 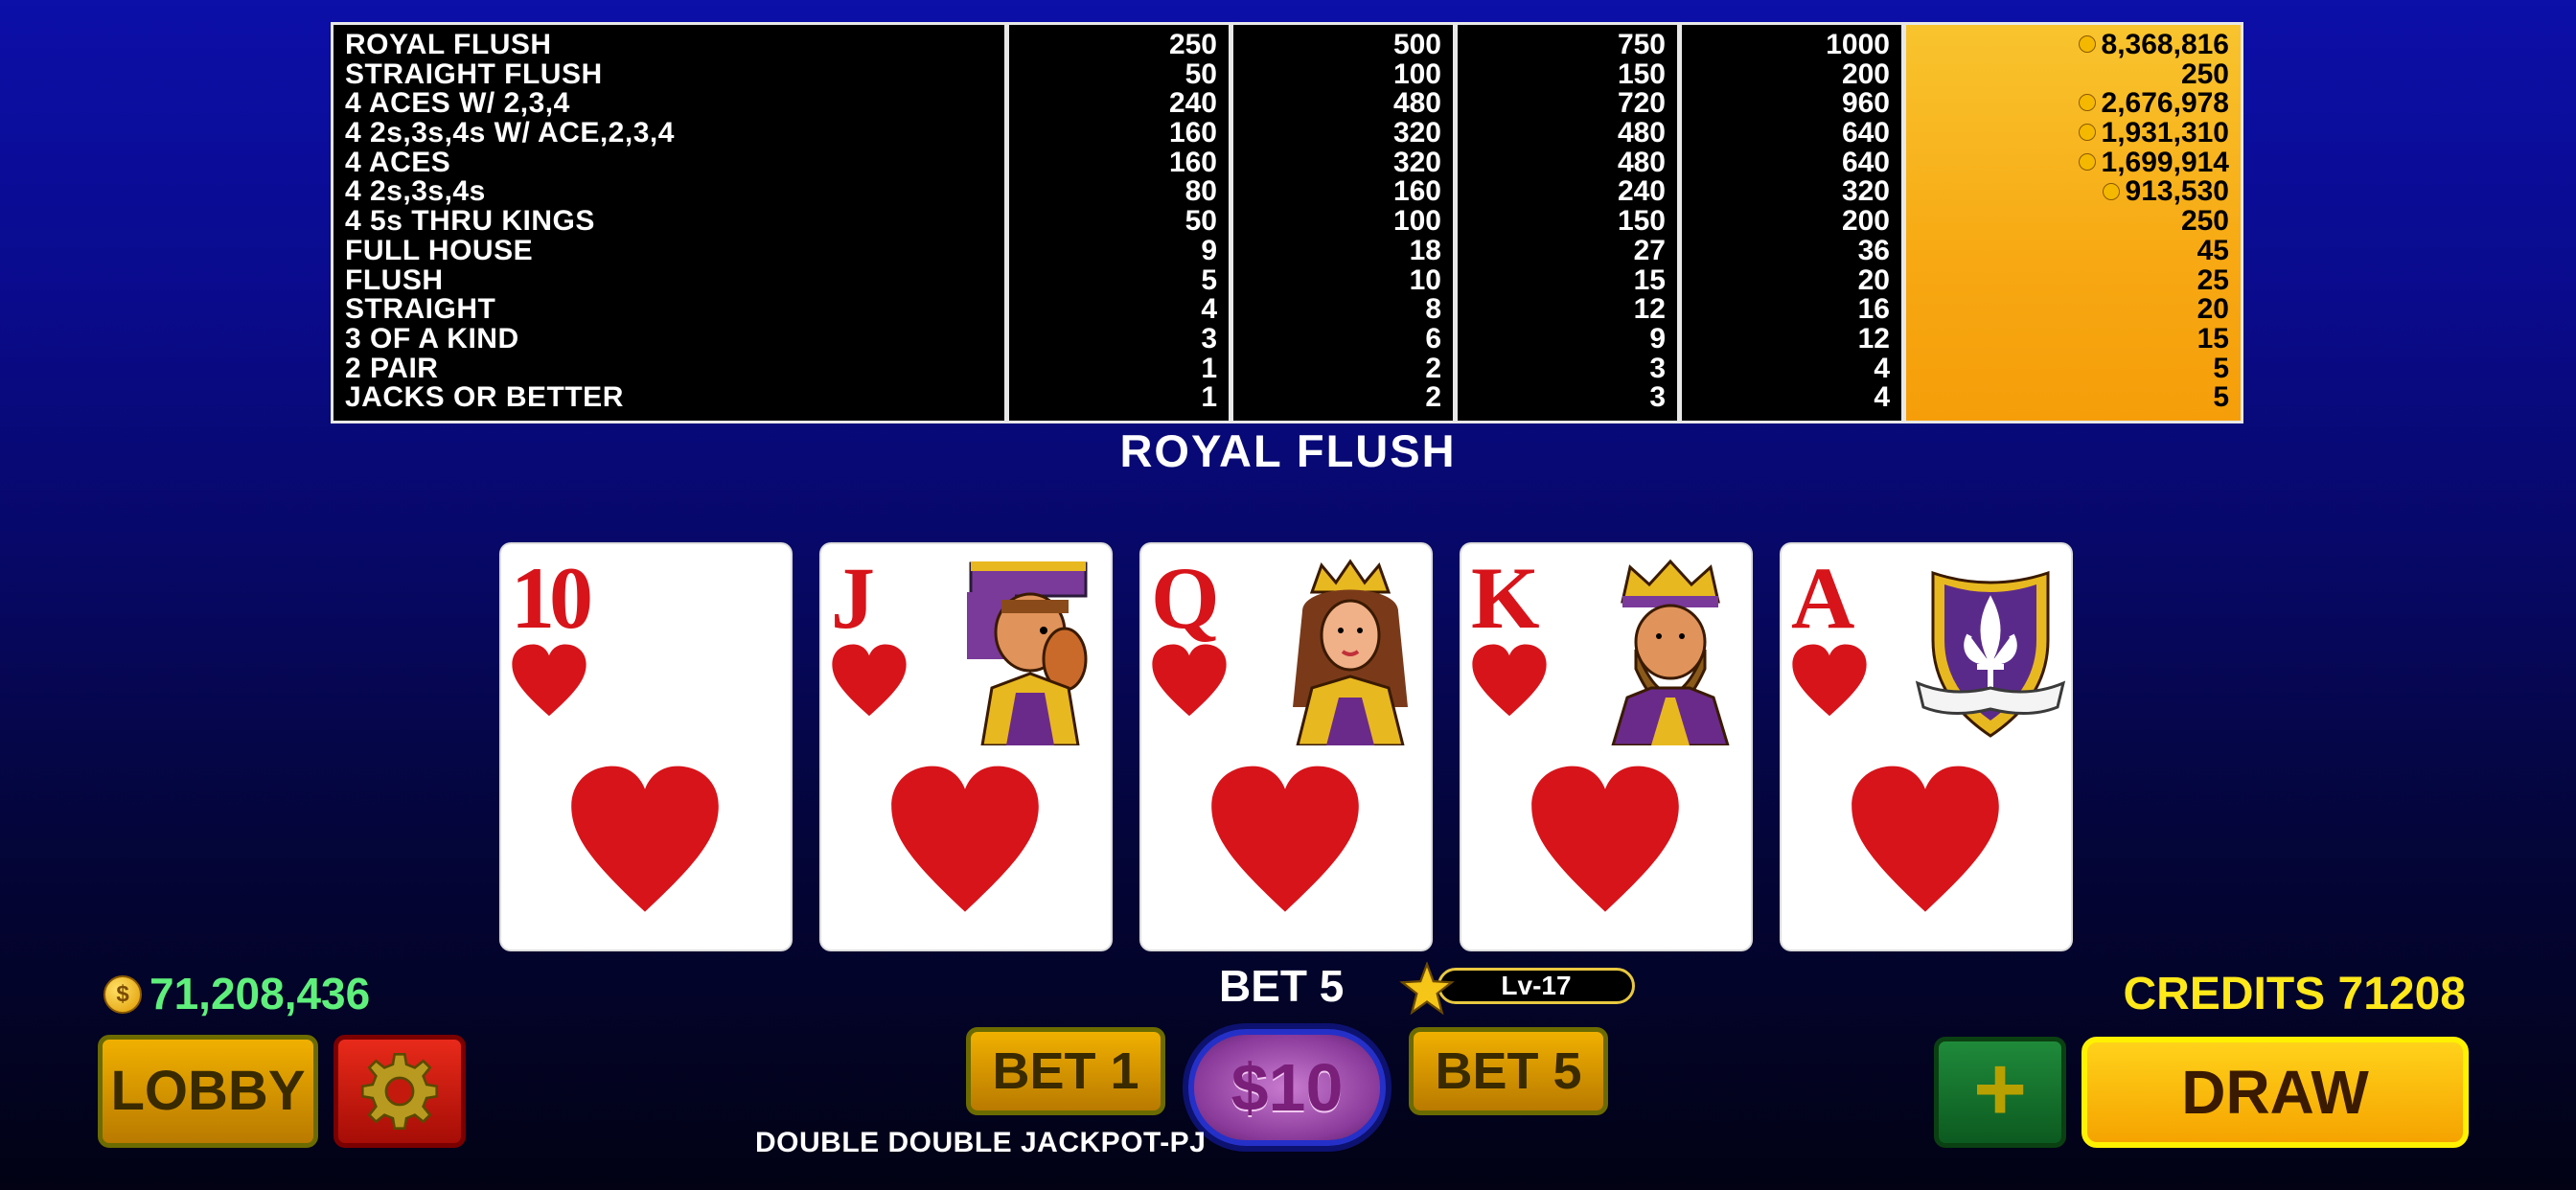 What do you see at coordinates (2073, 45) in the screenshot?
I see `paytable-jackpot-cell: 8,368,816` at bounding box center [2073, 45].